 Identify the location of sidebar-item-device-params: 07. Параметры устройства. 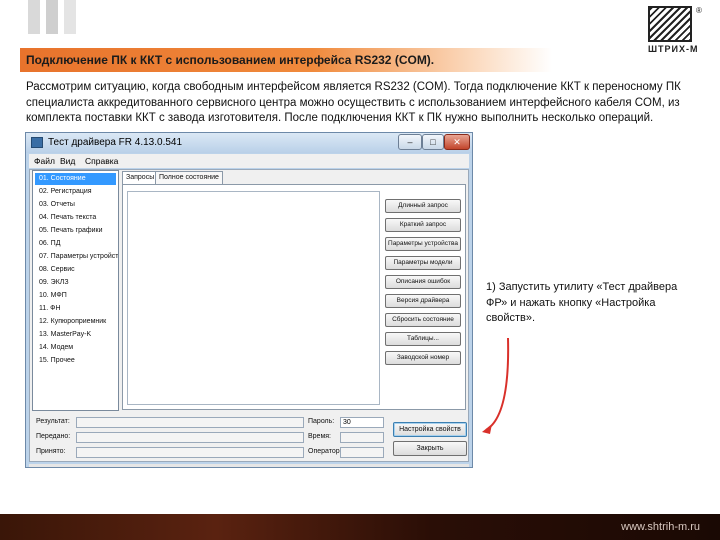
(76, 257).